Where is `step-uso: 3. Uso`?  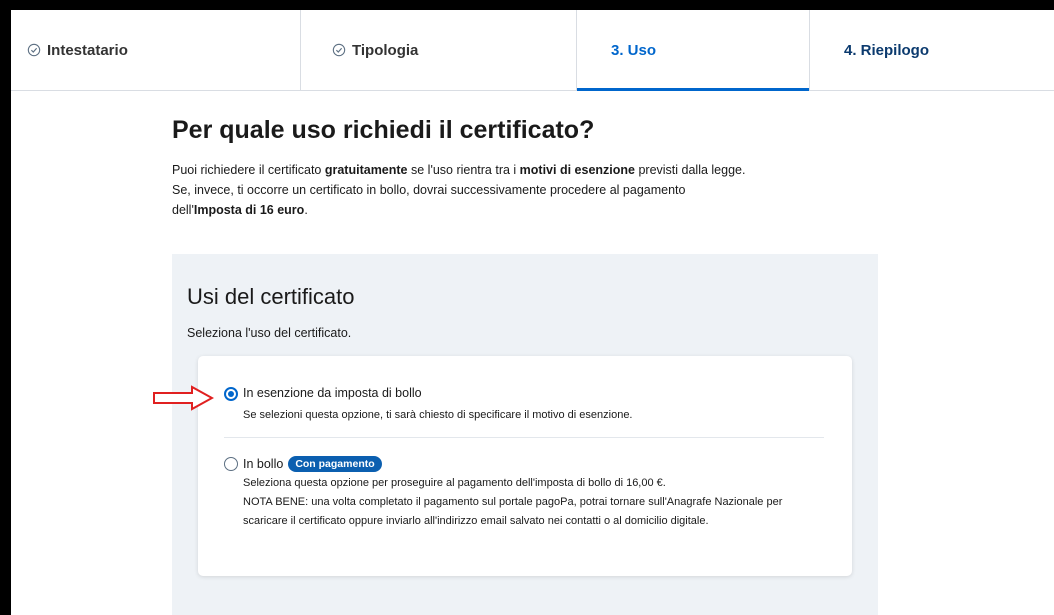 step-uso: 3. Uso is located at coordinates (693, 50).